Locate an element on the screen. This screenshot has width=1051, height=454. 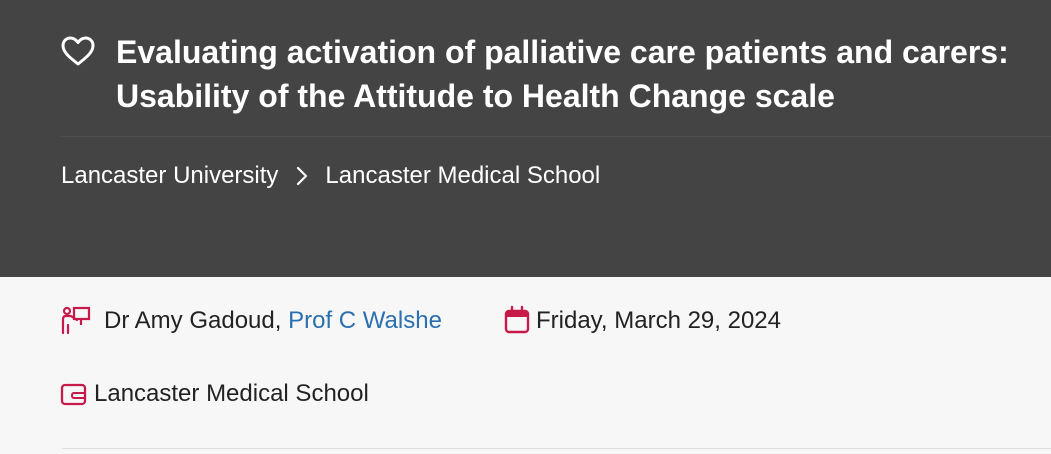
presenter-icon is located at coordinates (76, 320).